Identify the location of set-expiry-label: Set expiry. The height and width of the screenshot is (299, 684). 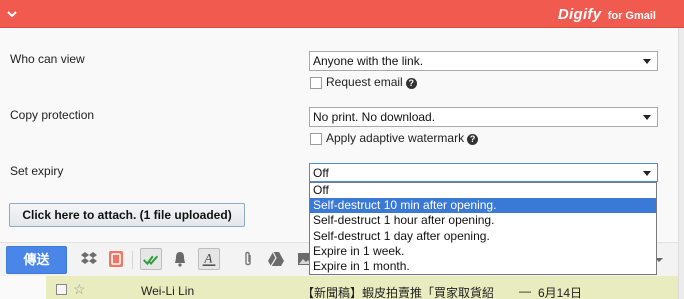
(37, 171).